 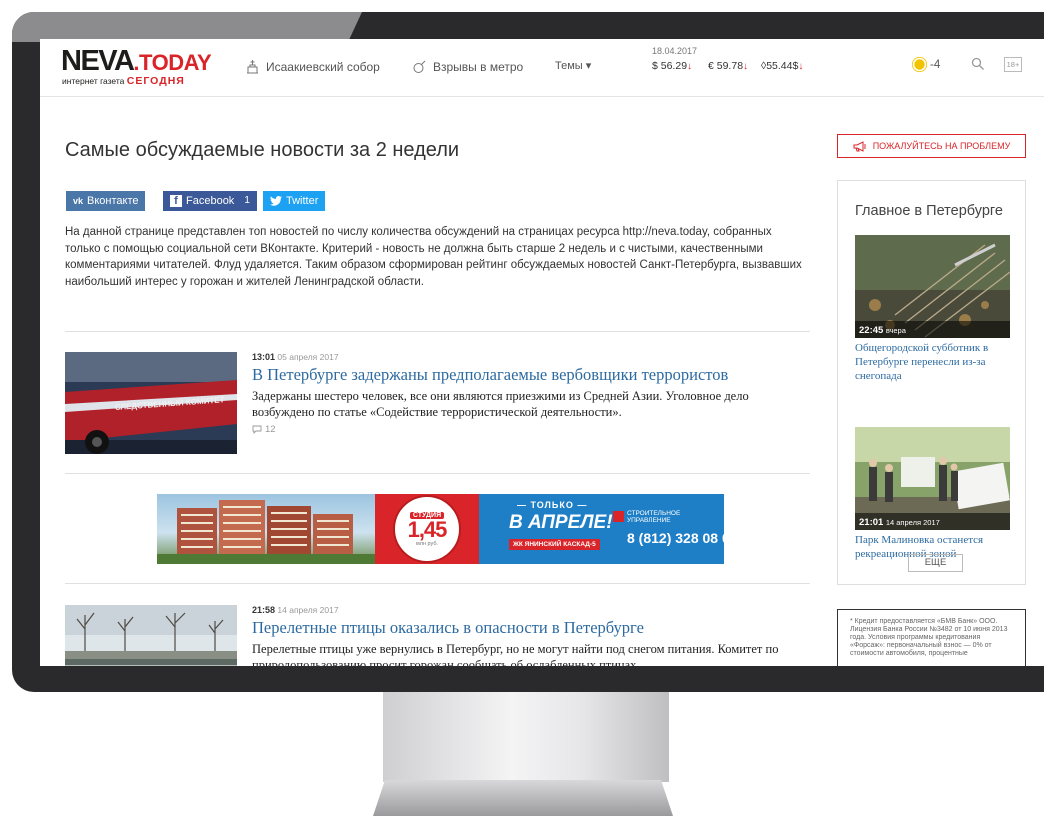 I want to click on banner-price-block: СТУДИЯ 1,45 млн руб., so click(x=427, y=529).